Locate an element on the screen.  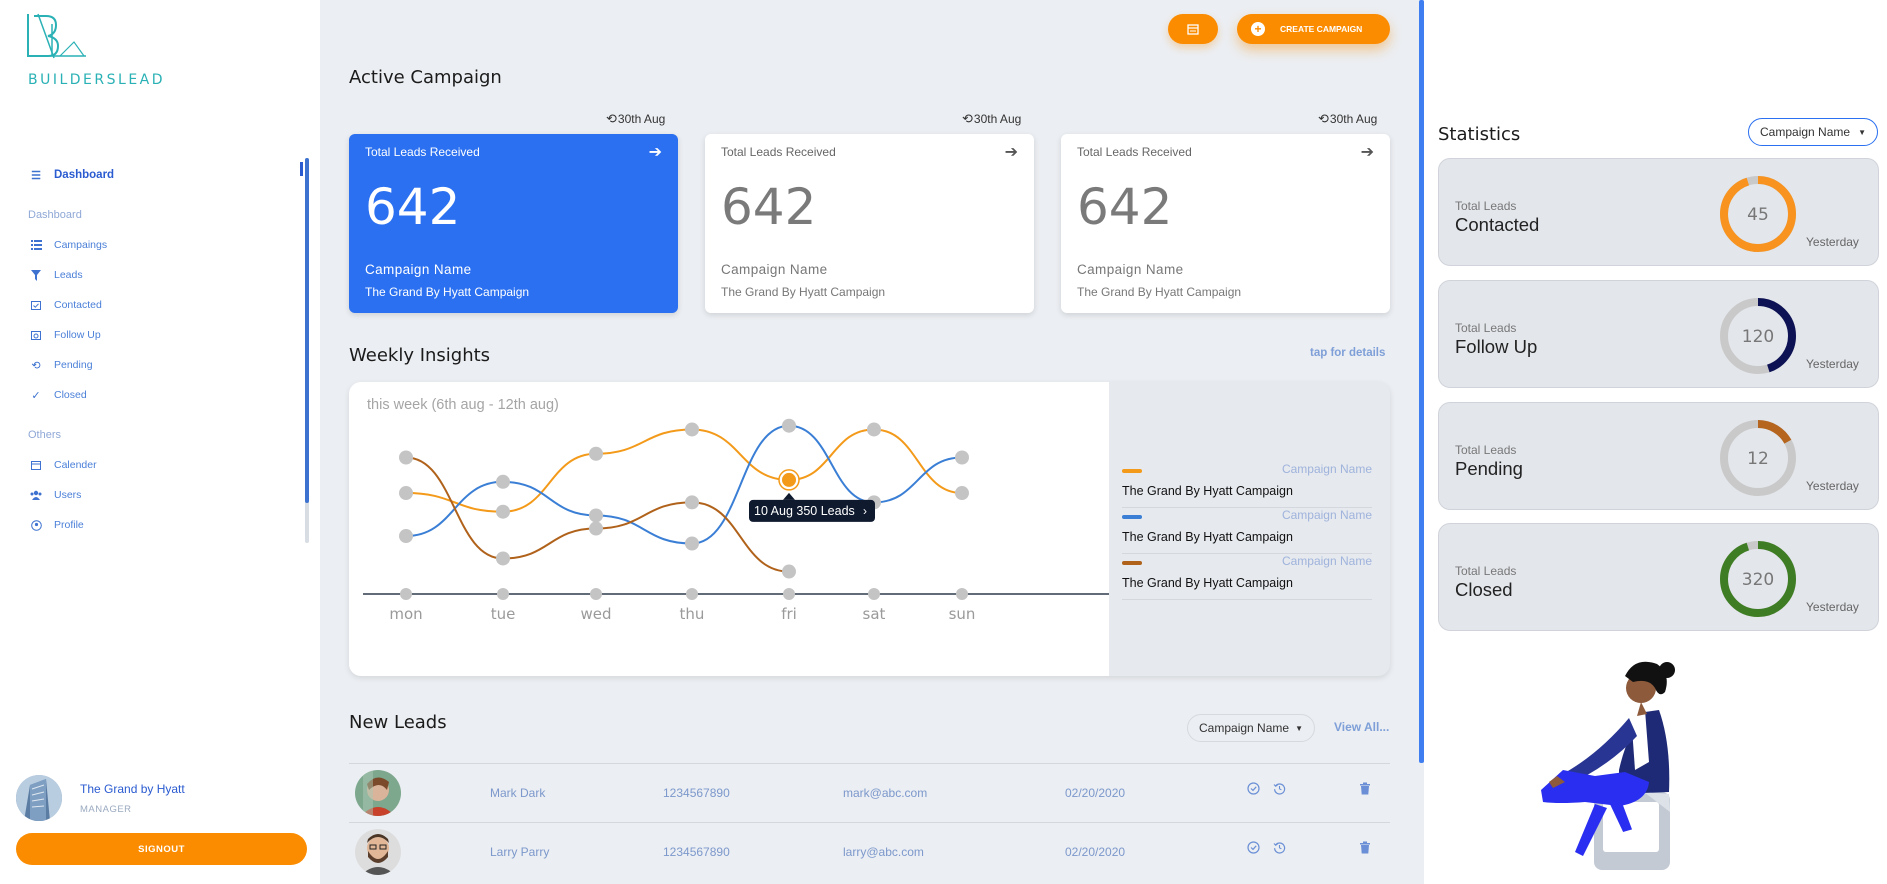
user-profile: The Grand by Hyatt MANAGER is located at coordinates (100, 798).